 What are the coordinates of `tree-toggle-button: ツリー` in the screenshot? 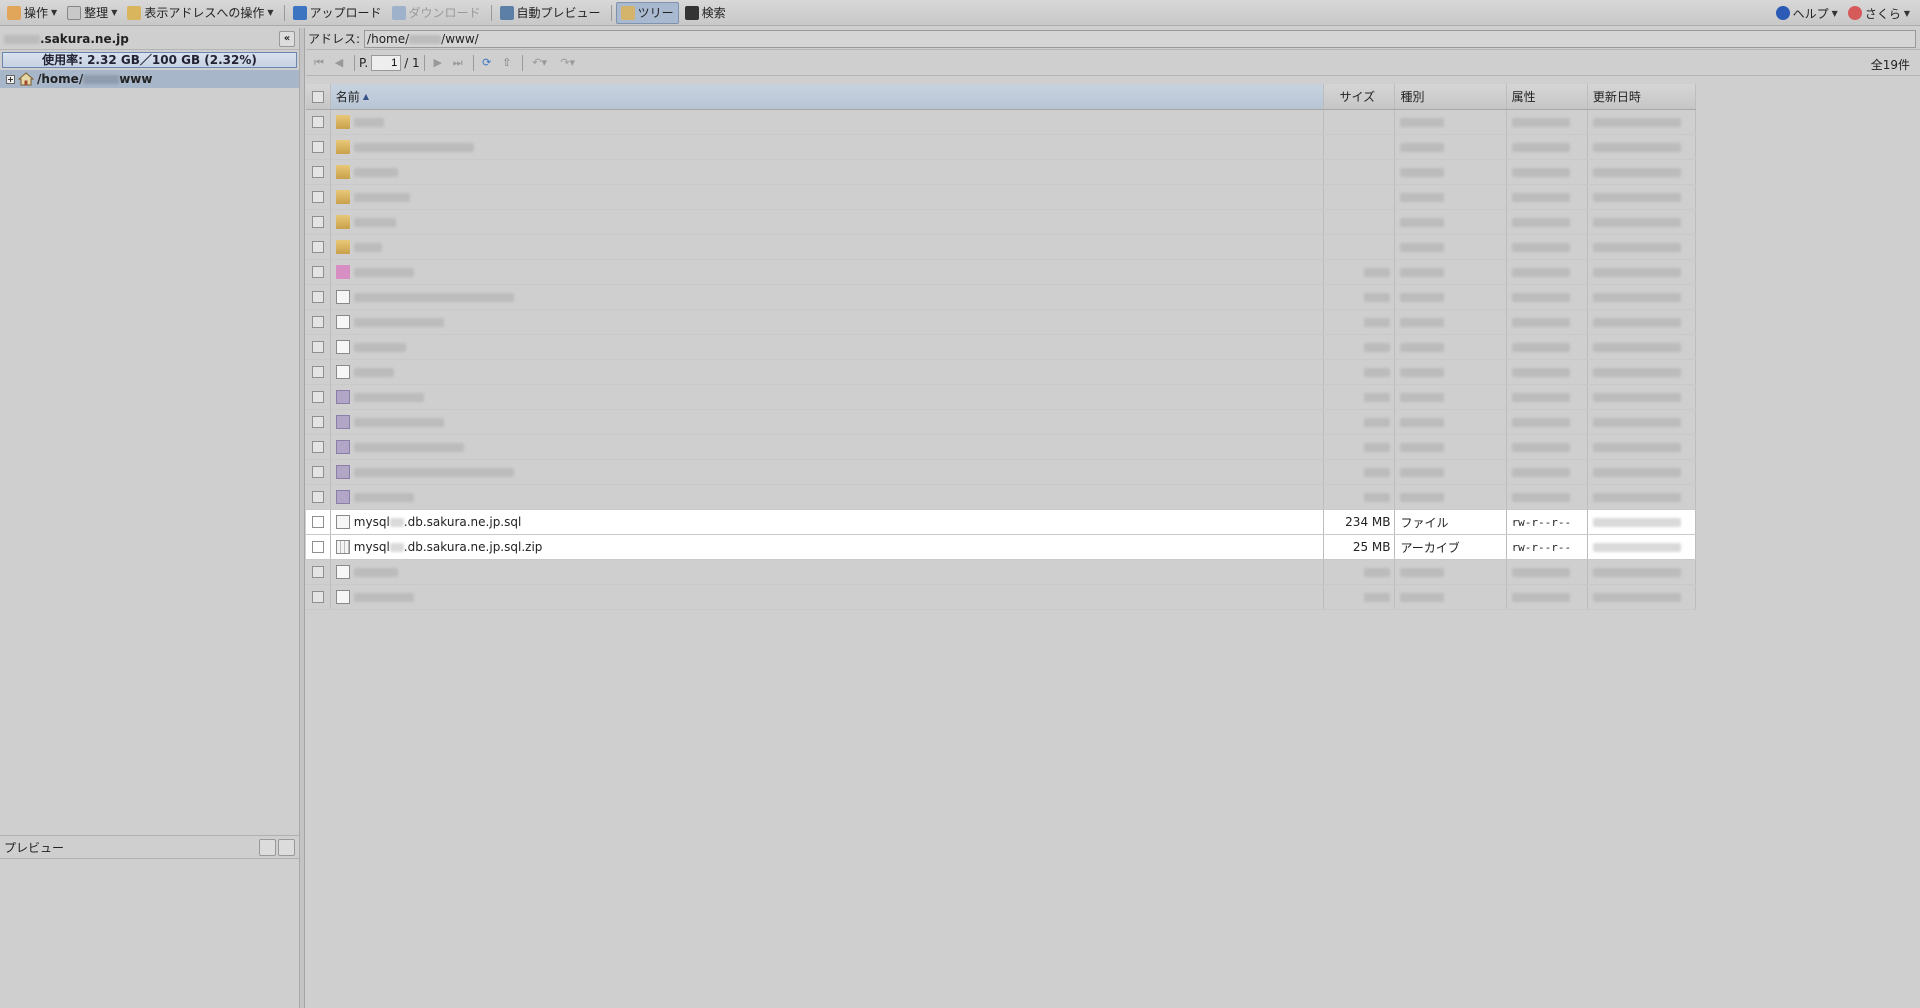 It's located at (647, 12).